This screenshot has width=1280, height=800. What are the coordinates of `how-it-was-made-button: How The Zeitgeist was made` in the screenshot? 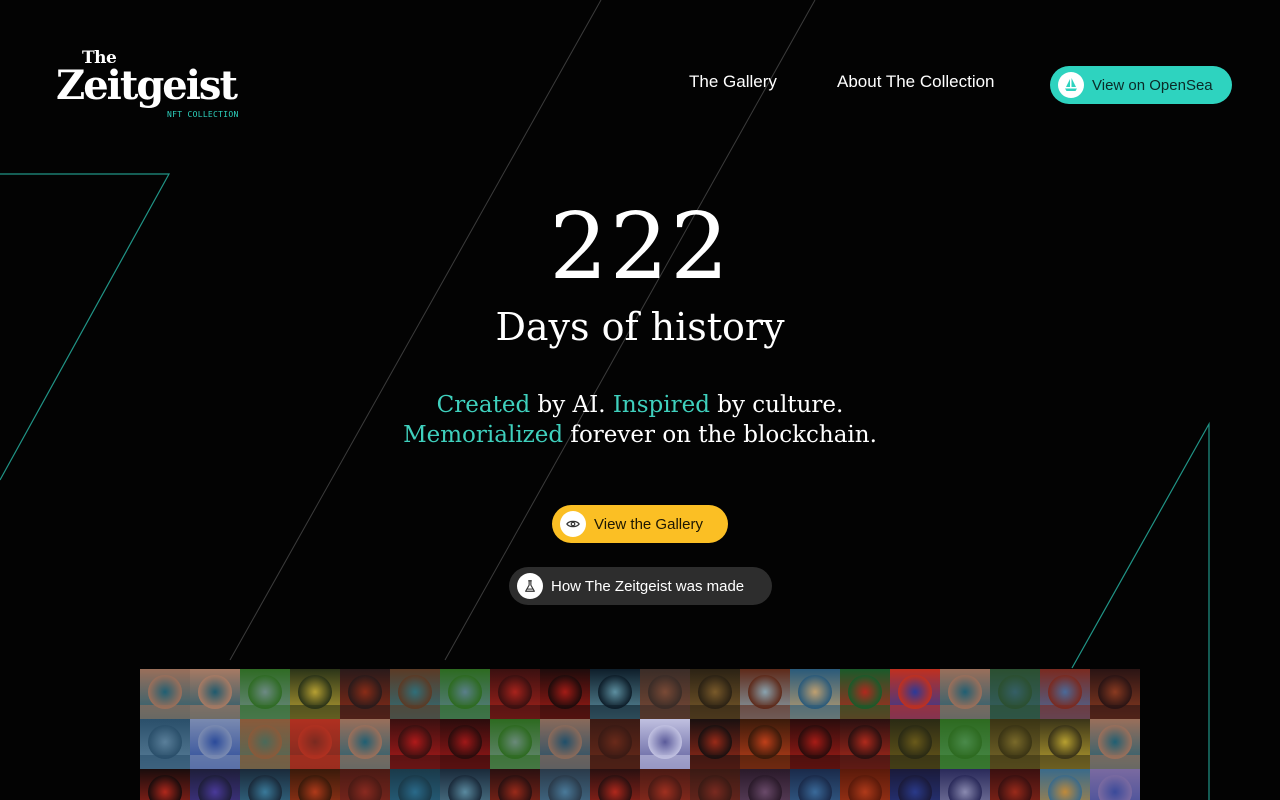 It's located at (640, 586).